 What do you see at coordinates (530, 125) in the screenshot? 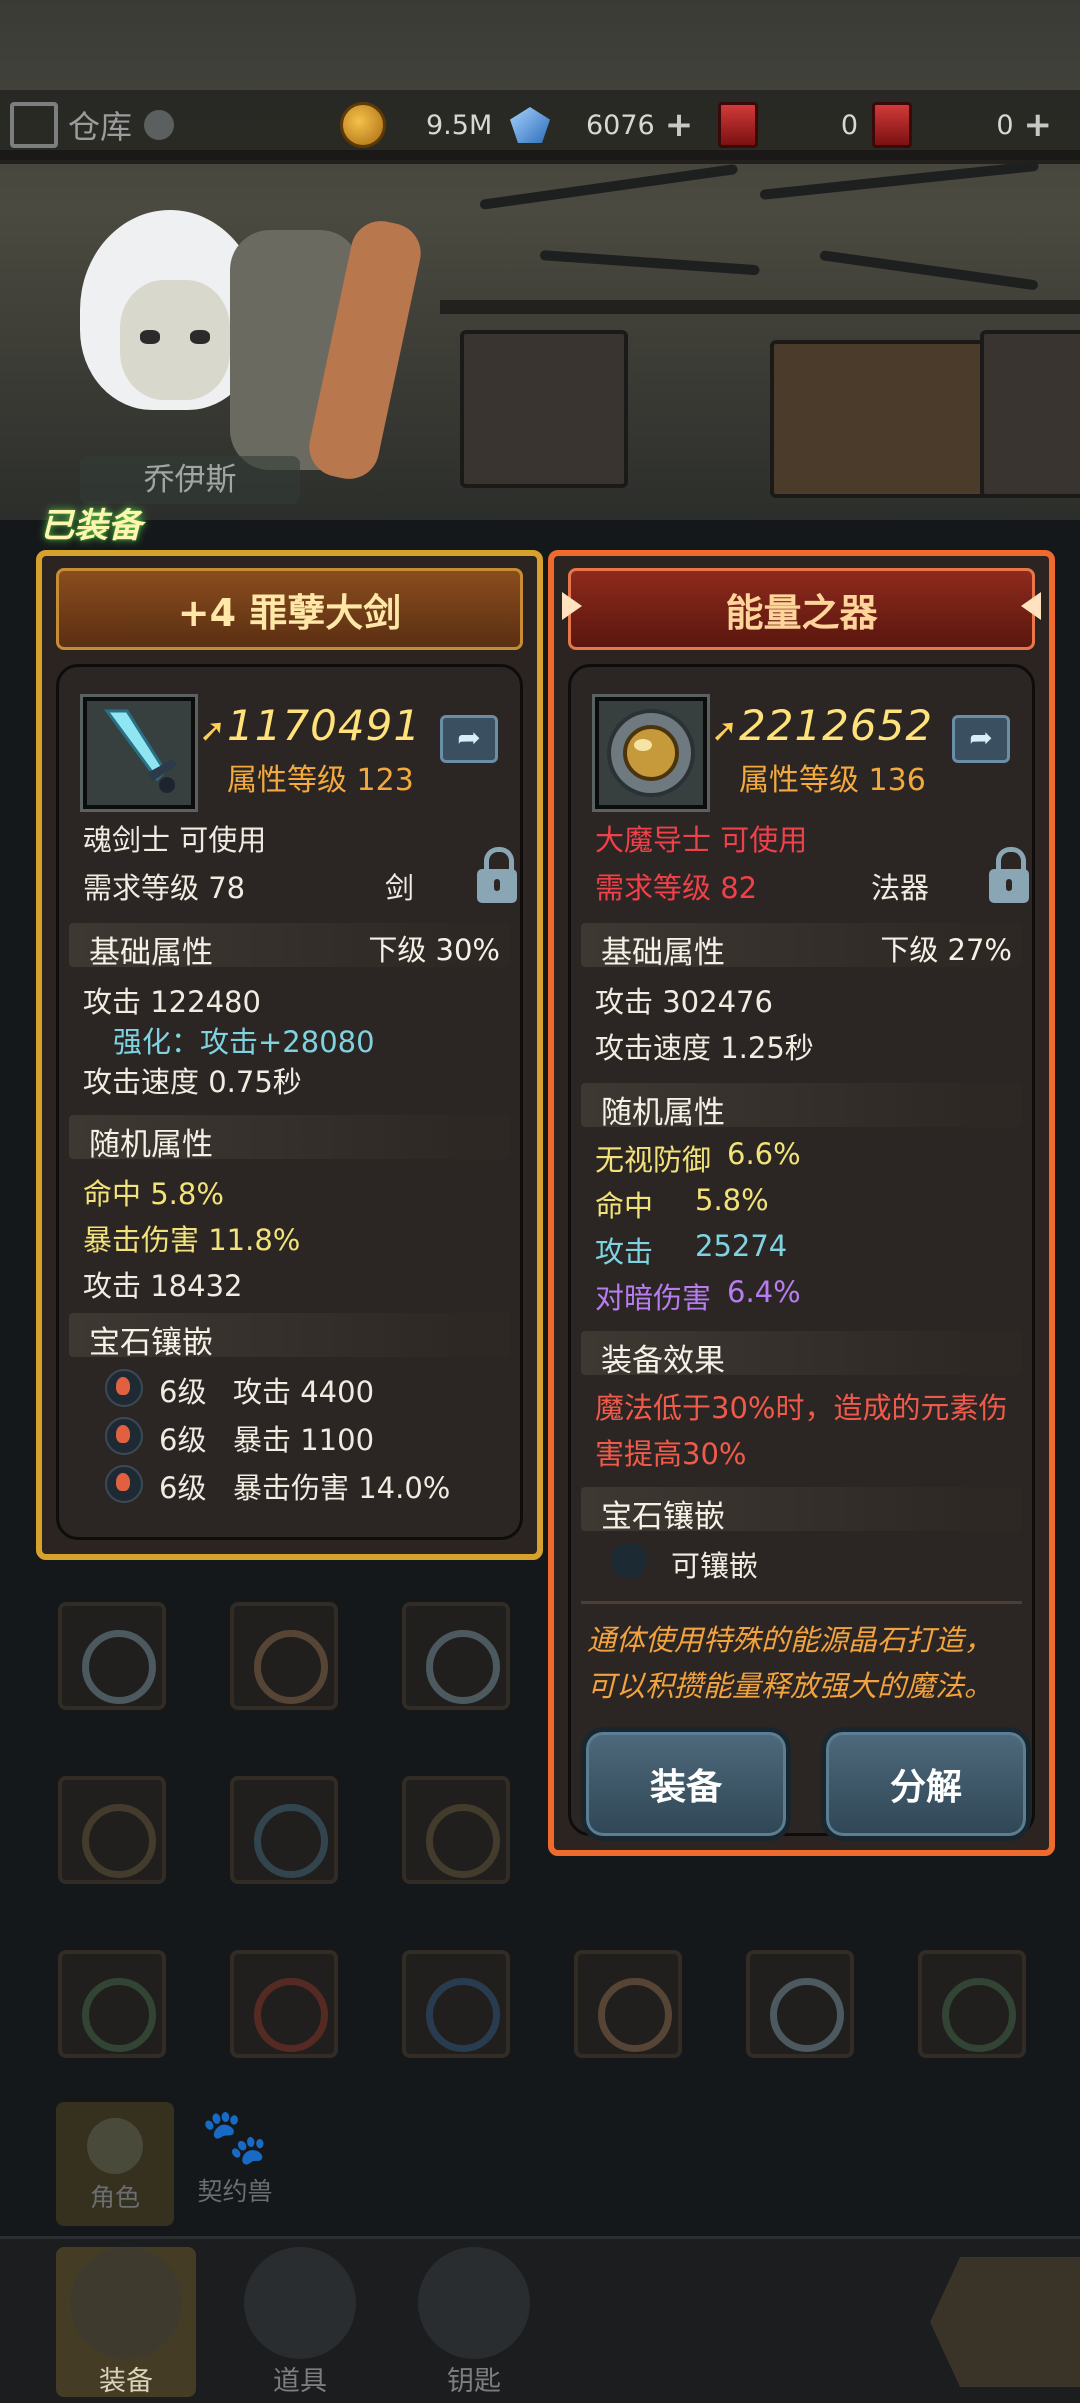
I see `gem-icon` at bounding box center [530, 125].